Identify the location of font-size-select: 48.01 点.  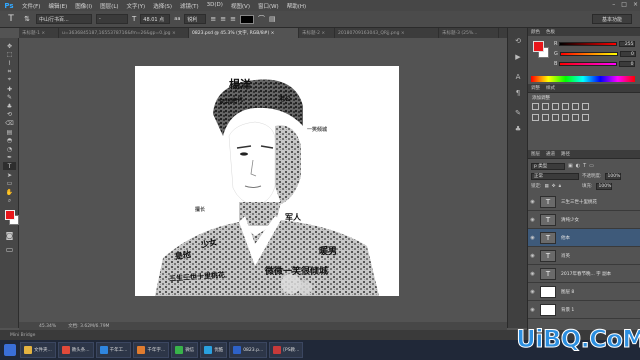
(155, 19).